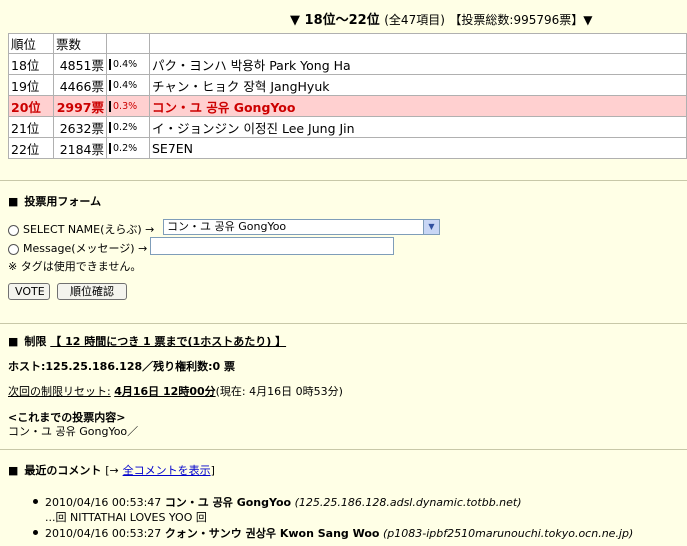 This screenshot has height=546, width=687. Describe the element at coordinates (31, 64) in the screenshot. I see `rank-cell: 18位` at that location.